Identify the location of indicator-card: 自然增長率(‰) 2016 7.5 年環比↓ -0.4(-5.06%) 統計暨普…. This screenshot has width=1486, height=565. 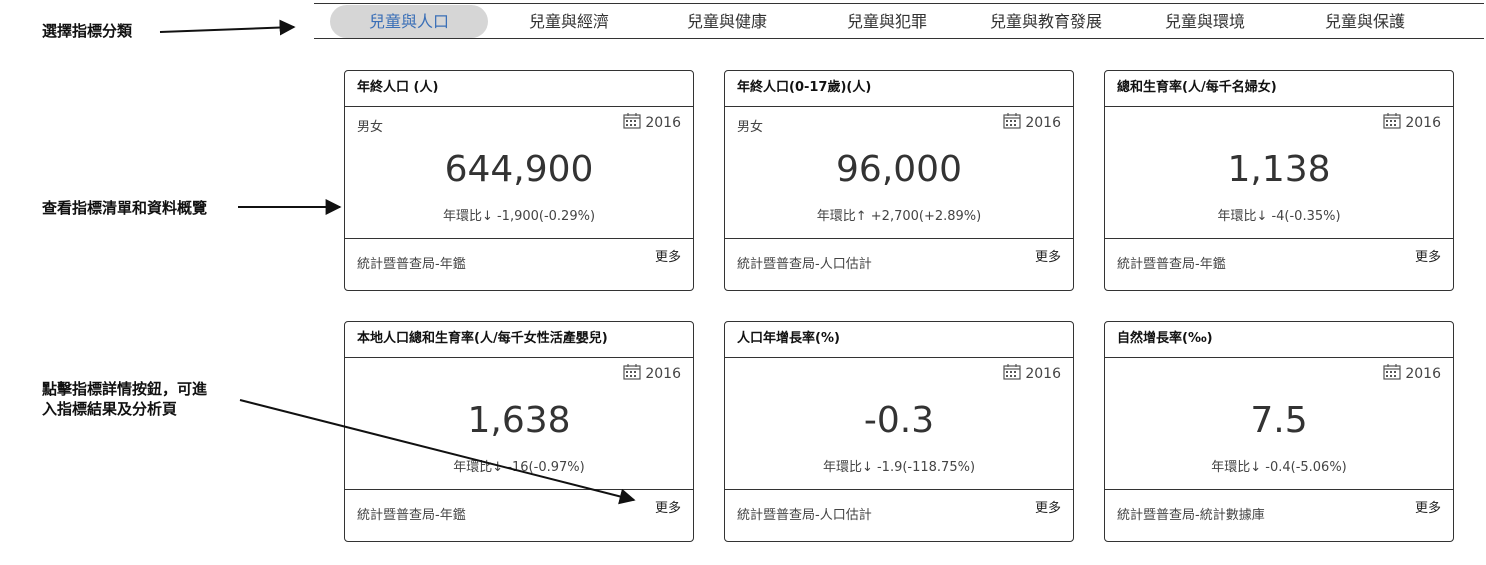
(1279, 431).